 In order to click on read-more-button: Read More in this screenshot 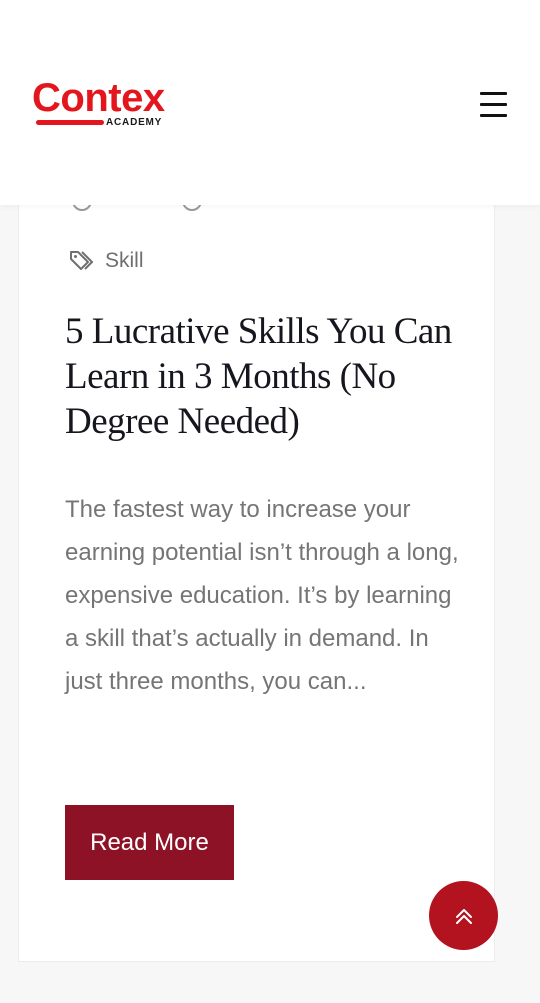, I will do `click(149, 842)`.